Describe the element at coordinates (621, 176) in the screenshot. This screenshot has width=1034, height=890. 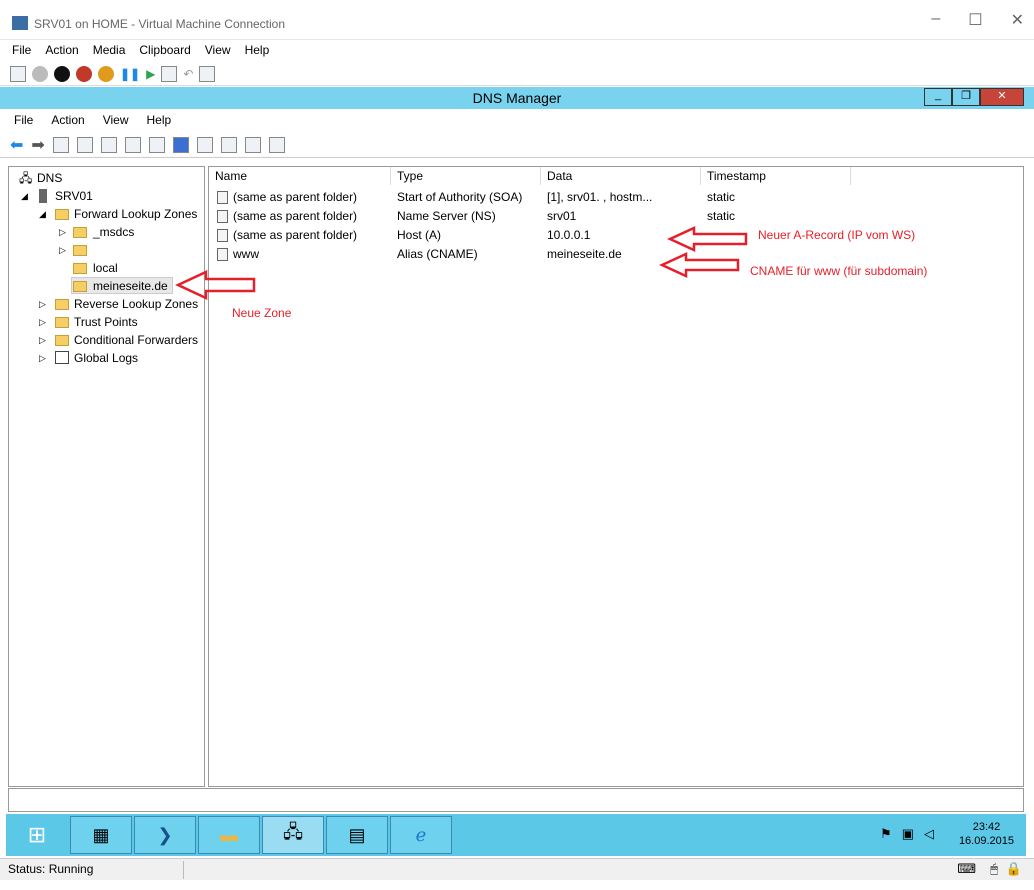
I see `col-data: Data` at that location.